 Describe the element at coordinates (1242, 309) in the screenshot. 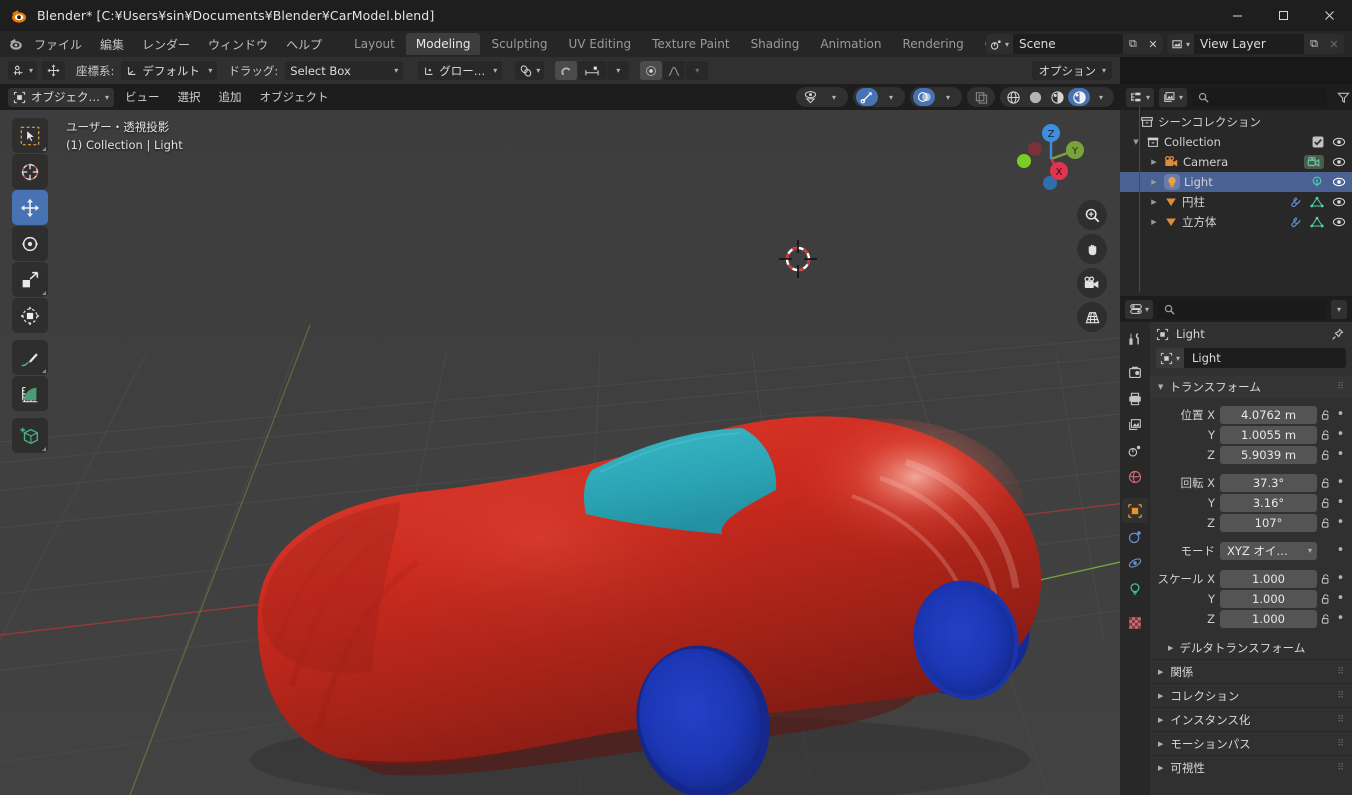

I see `properties-search-input` at that location.